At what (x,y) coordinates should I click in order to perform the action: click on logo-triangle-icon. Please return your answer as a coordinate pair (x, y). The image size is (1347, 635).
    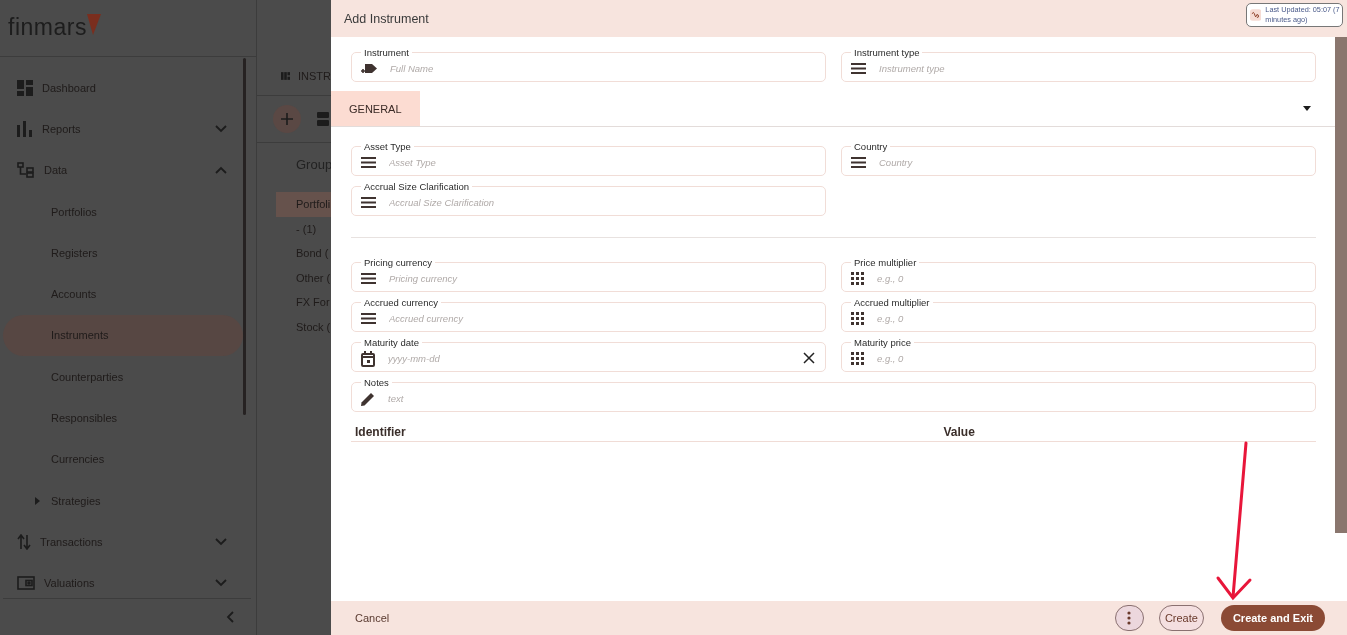
    Looking at the image, I should click on (93, 24).